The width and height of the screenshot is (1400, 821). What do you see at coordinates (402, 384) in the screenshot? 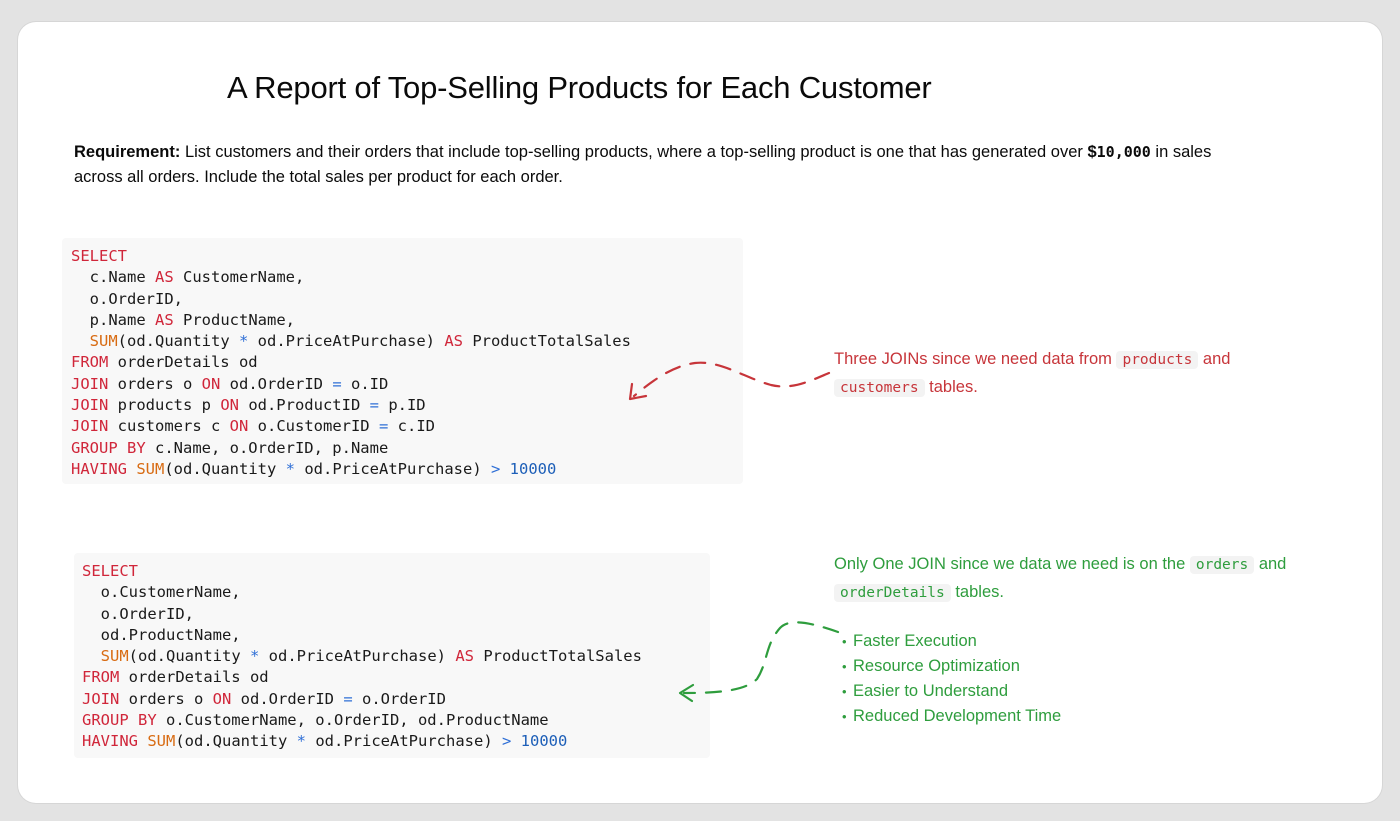
I see `code-line: JOIN orders o ON od.OrderID = o.ID` at bounding box center [402, 384].